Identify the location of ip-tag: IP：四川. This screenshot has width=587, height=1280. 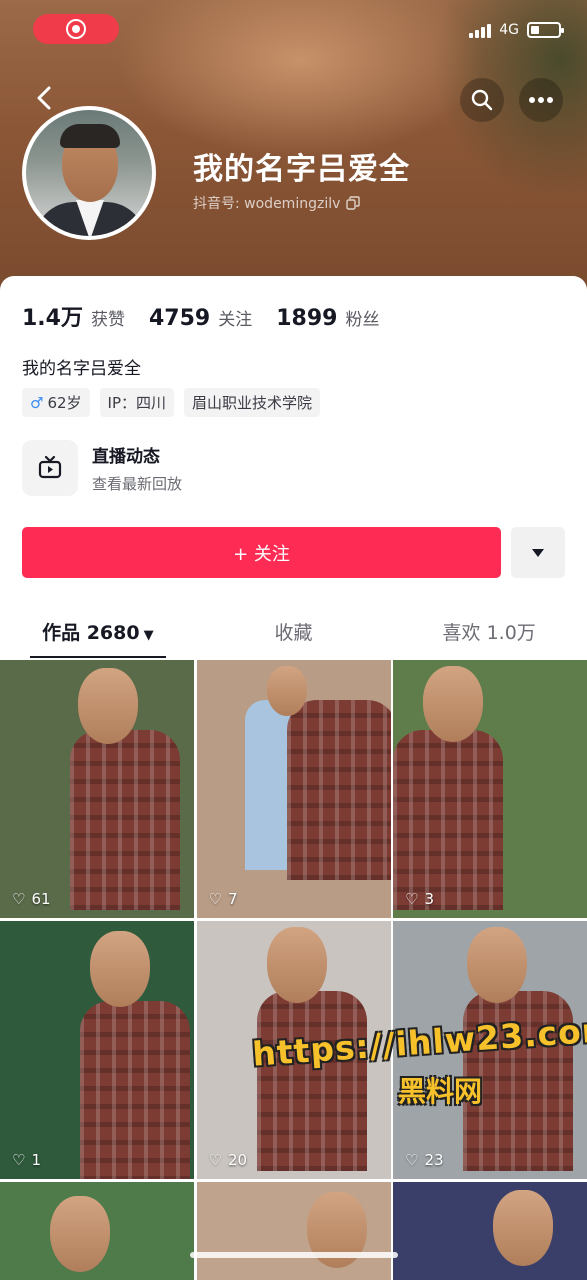
(137, 402).